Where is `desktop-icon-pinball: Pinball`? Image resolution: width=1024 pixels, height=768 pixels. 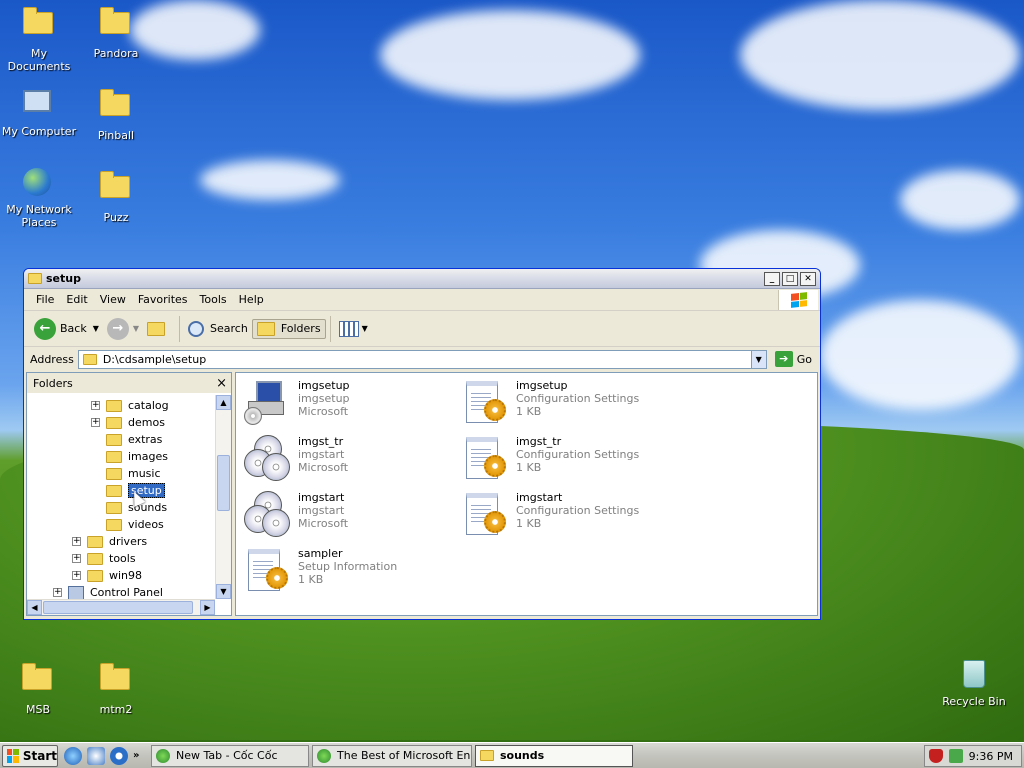
desktop-icon-pinball: Pinball is located at coordinates (116, 114).